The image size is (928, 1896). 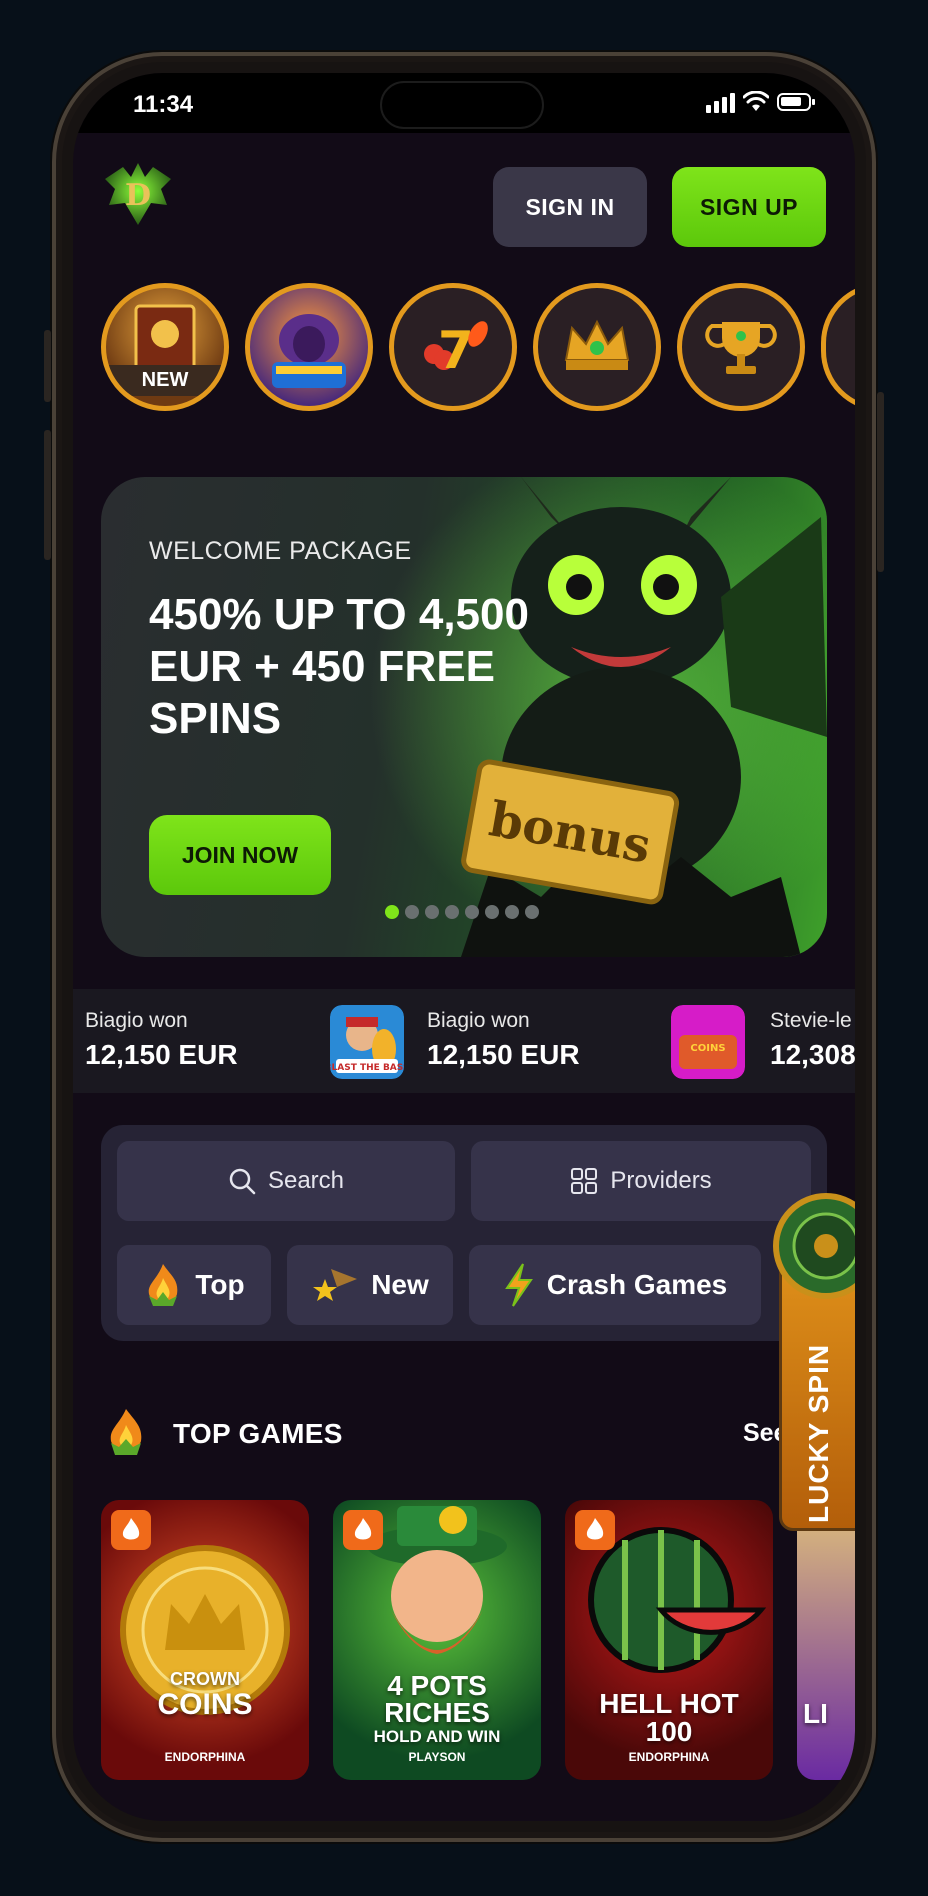 I want to click on tab-top: Top, so click(x=194, y=1285).